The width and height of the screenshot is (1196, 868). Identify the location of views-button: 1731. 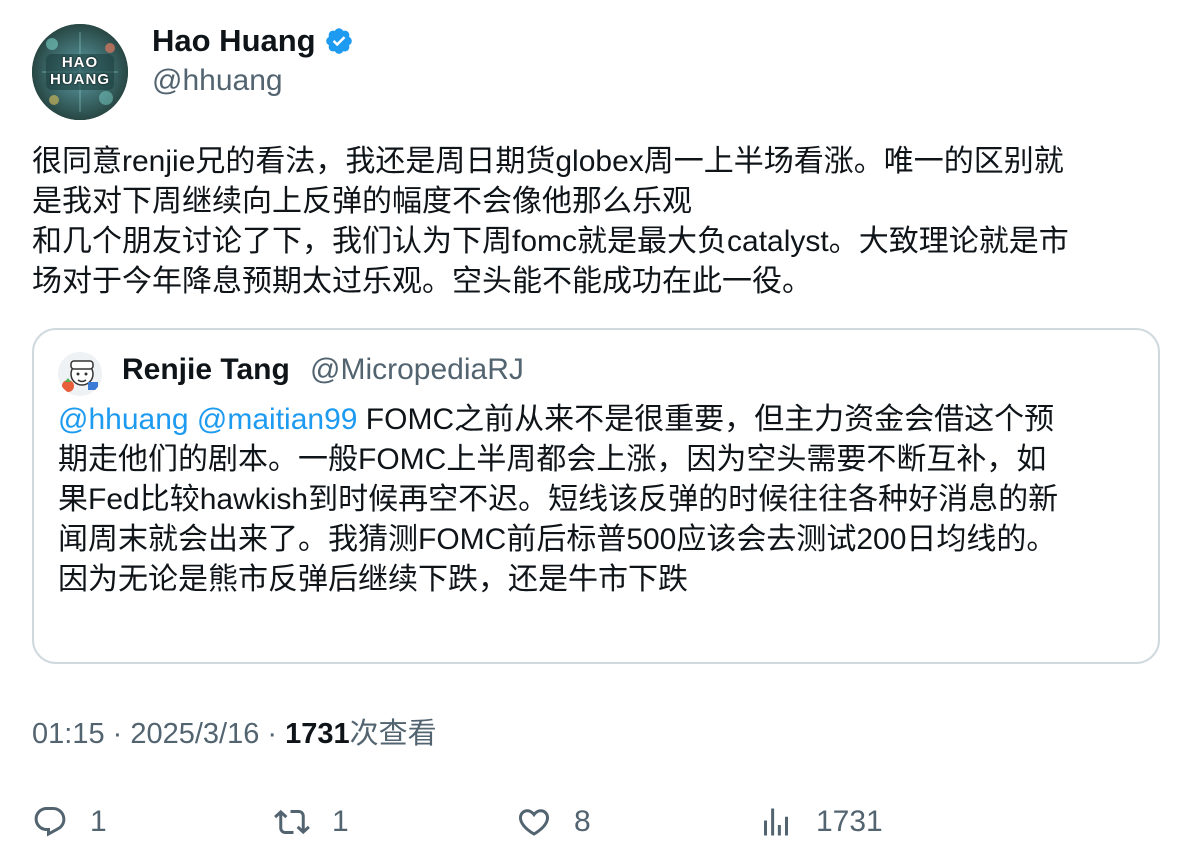
(820, 822).